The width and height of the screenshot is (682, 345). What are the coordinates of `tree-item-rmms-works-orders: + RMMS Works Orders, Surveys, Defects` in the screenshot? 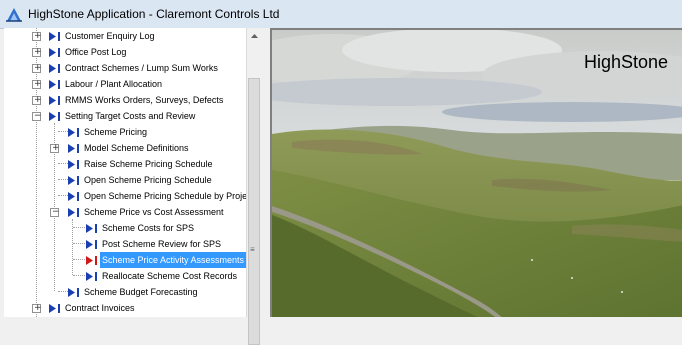 It's located at (125, 100).